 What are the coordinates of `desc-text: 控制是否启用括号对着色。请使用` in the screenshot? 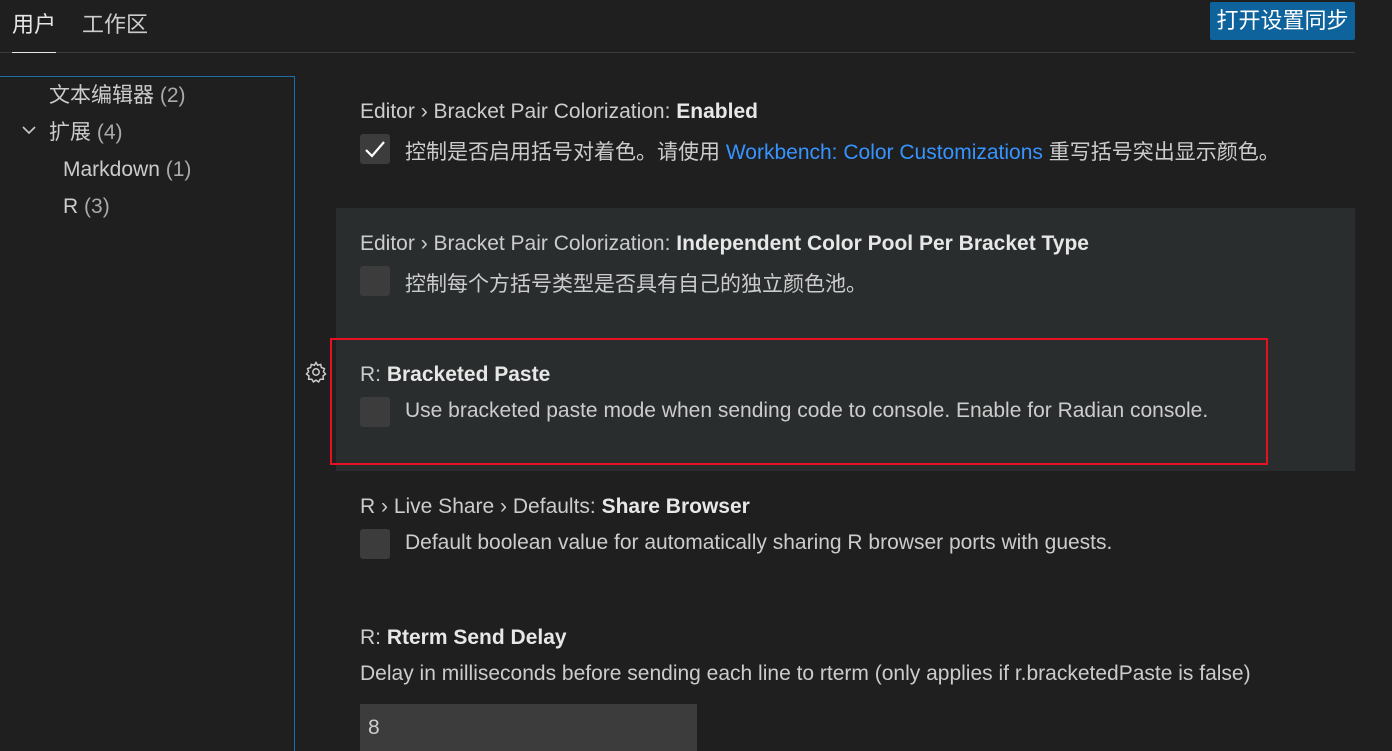 It's located at (565, 152).